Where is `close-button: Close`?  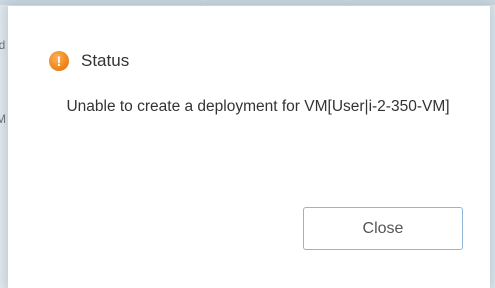
close-button: Close is located at coordinates (383, 228).